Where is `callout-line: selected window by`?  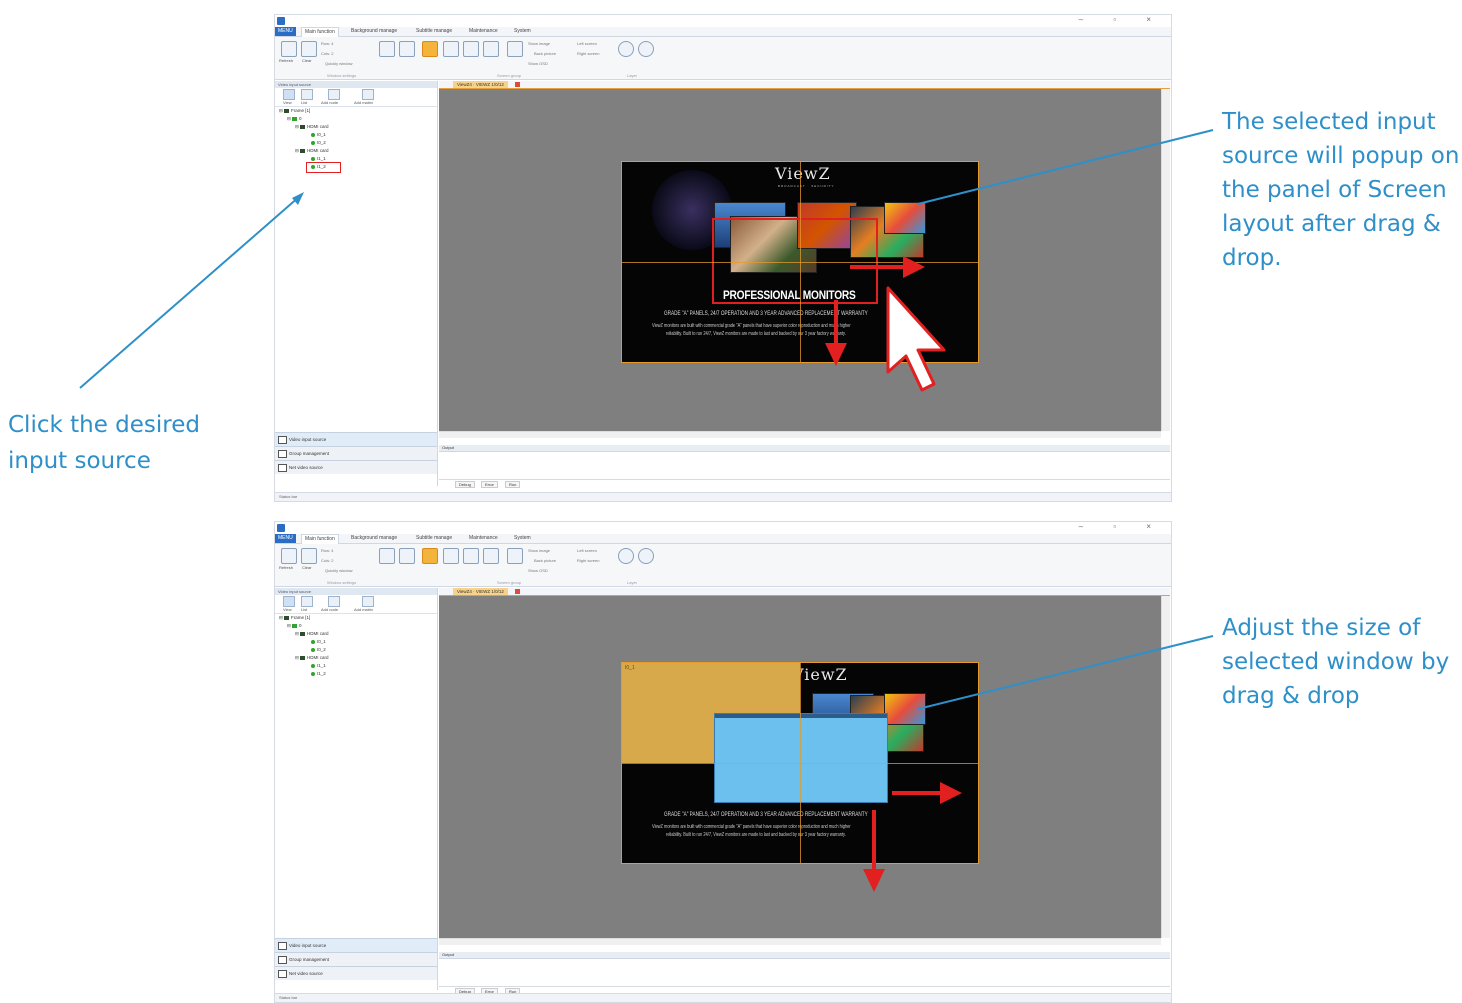
callout-line: selected window by is located at coordinates (1336, 662).